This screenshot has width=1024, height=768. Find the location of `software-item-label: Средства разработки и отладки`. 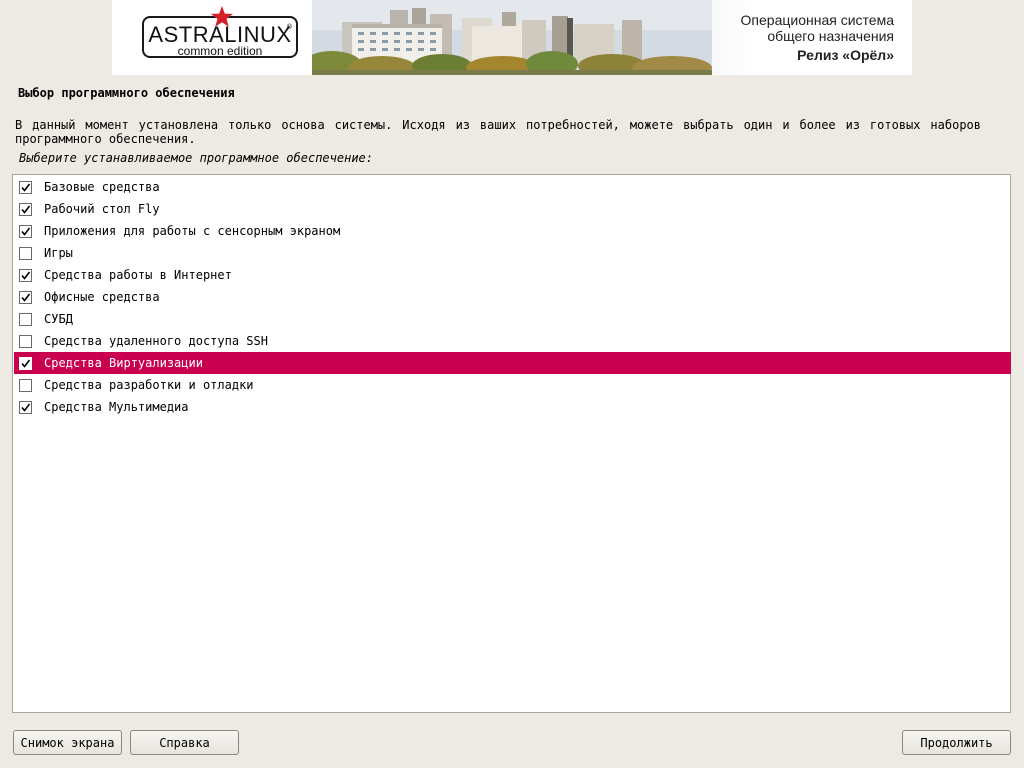

software-item-label: Средства разработки и отладки is located at coordinates (149, 385).